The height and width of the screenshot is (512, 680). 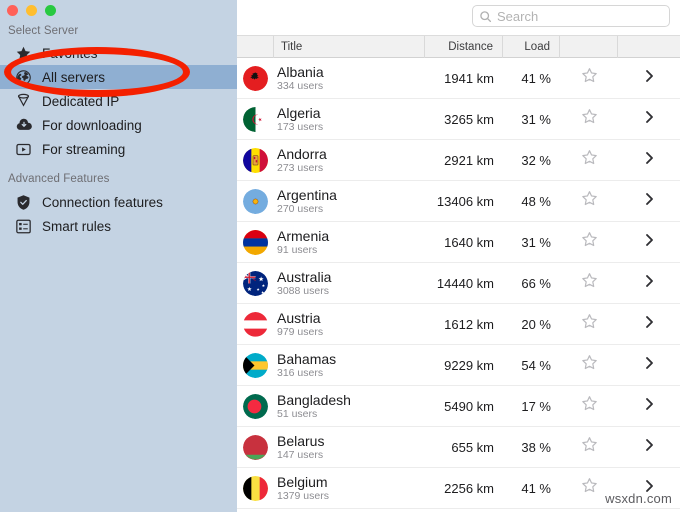 What do you see at coordinates (300, 71) in the screenshot?
I see `country-name: Albania` at bounding box center [300, 71].